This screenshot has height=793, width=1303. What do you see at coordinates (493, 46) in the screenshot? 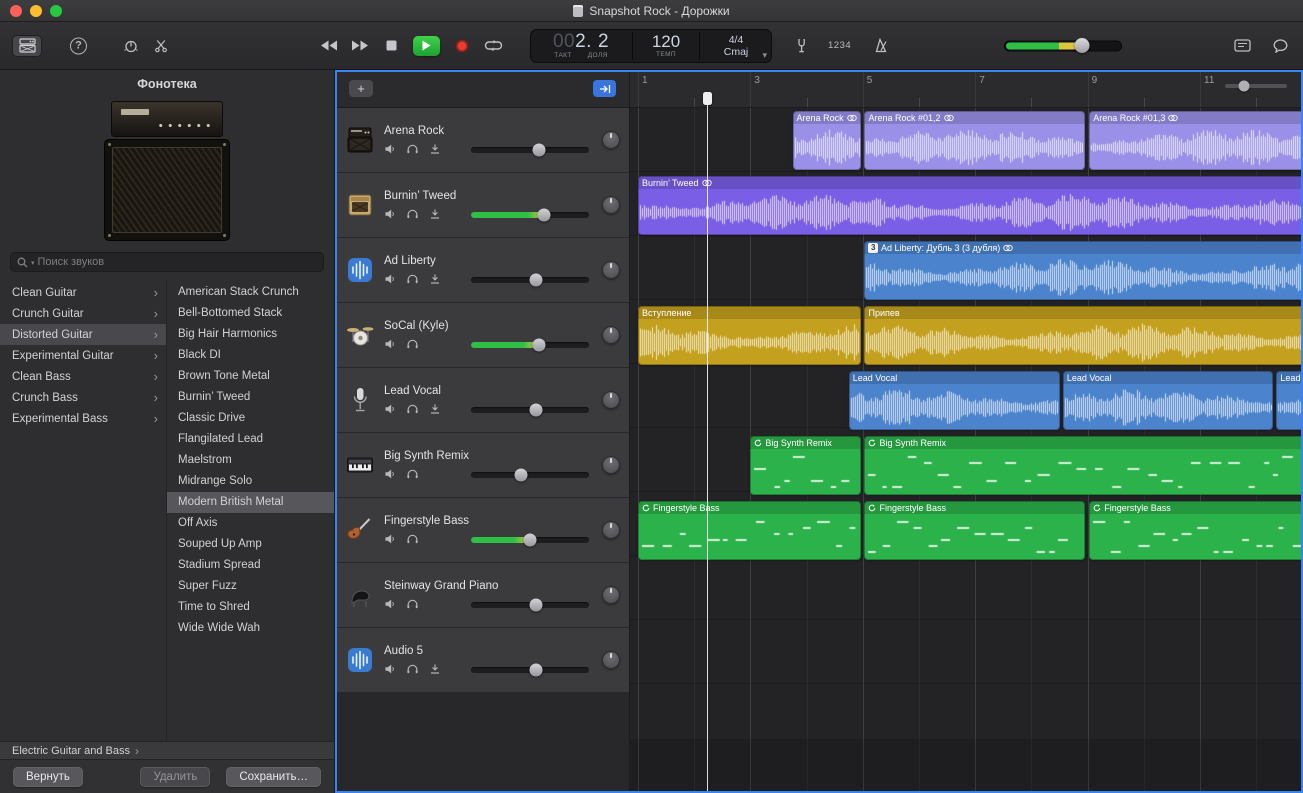
I see `cycle-button` at bounding box center [493, 46].